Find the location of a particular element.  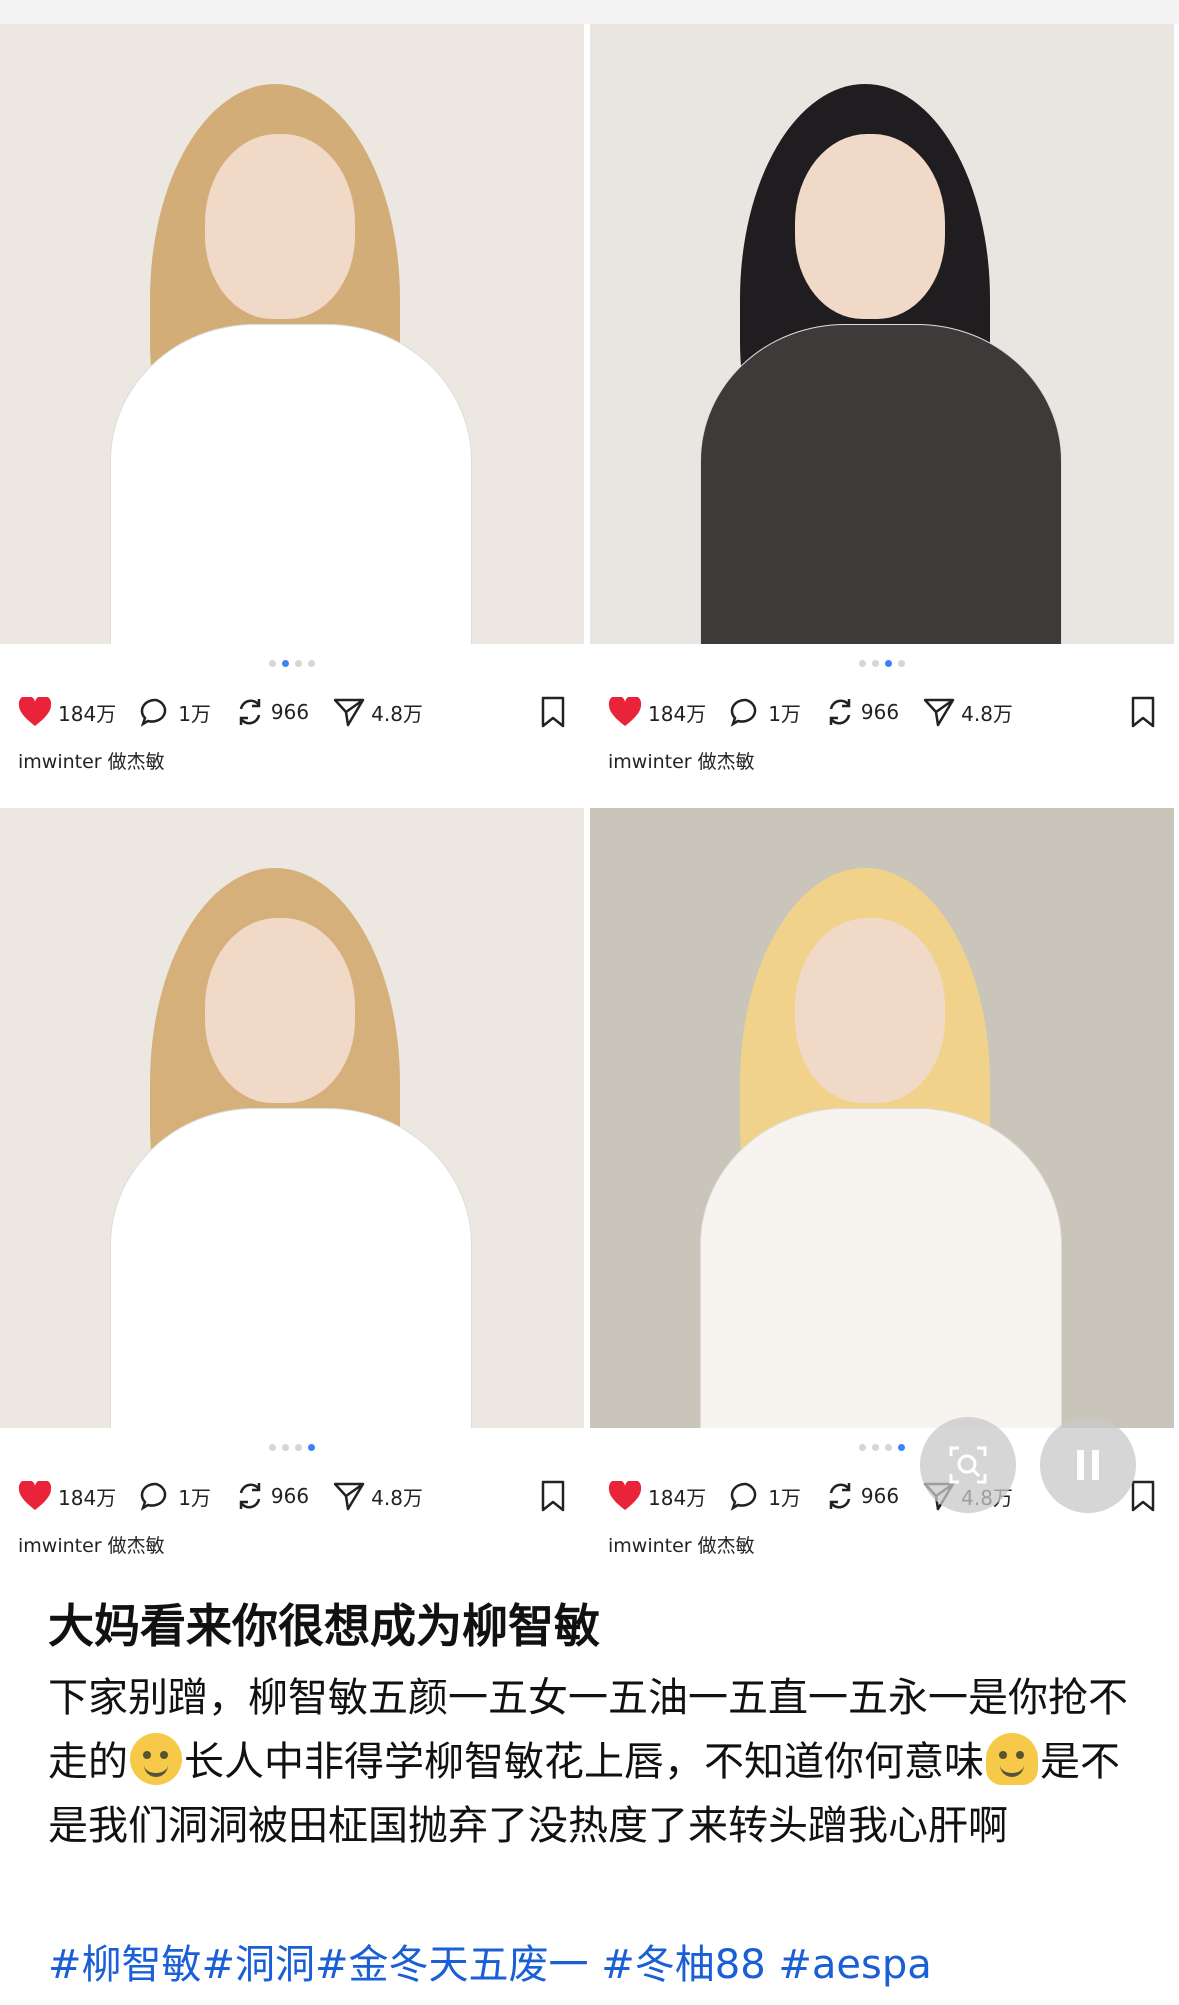

pause-icon is located at coordinates (1088, 1465).